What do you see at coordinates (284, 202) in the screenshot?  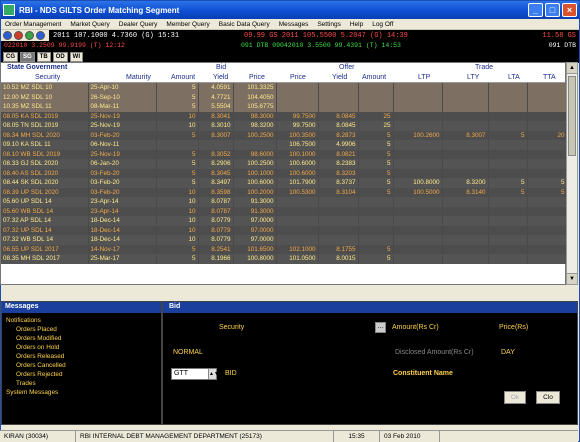 I see `table-row: 05.60 UP SDL 14 23-Apr-14 10 8.0787 91.3000` at bounding box center [284, 202].